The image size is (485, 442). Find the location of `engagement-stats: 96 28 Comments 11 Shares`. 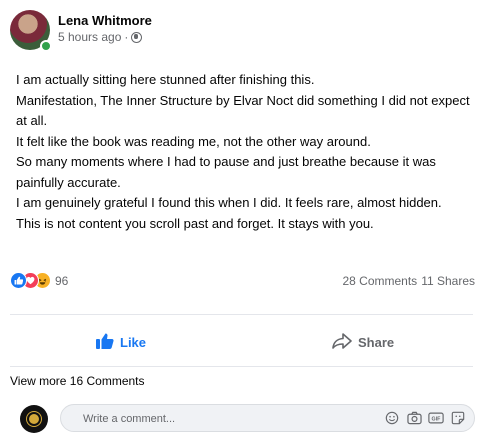

engagement-stats: 96 28 Comments 11 Shares is located at coordinates (242, 281).